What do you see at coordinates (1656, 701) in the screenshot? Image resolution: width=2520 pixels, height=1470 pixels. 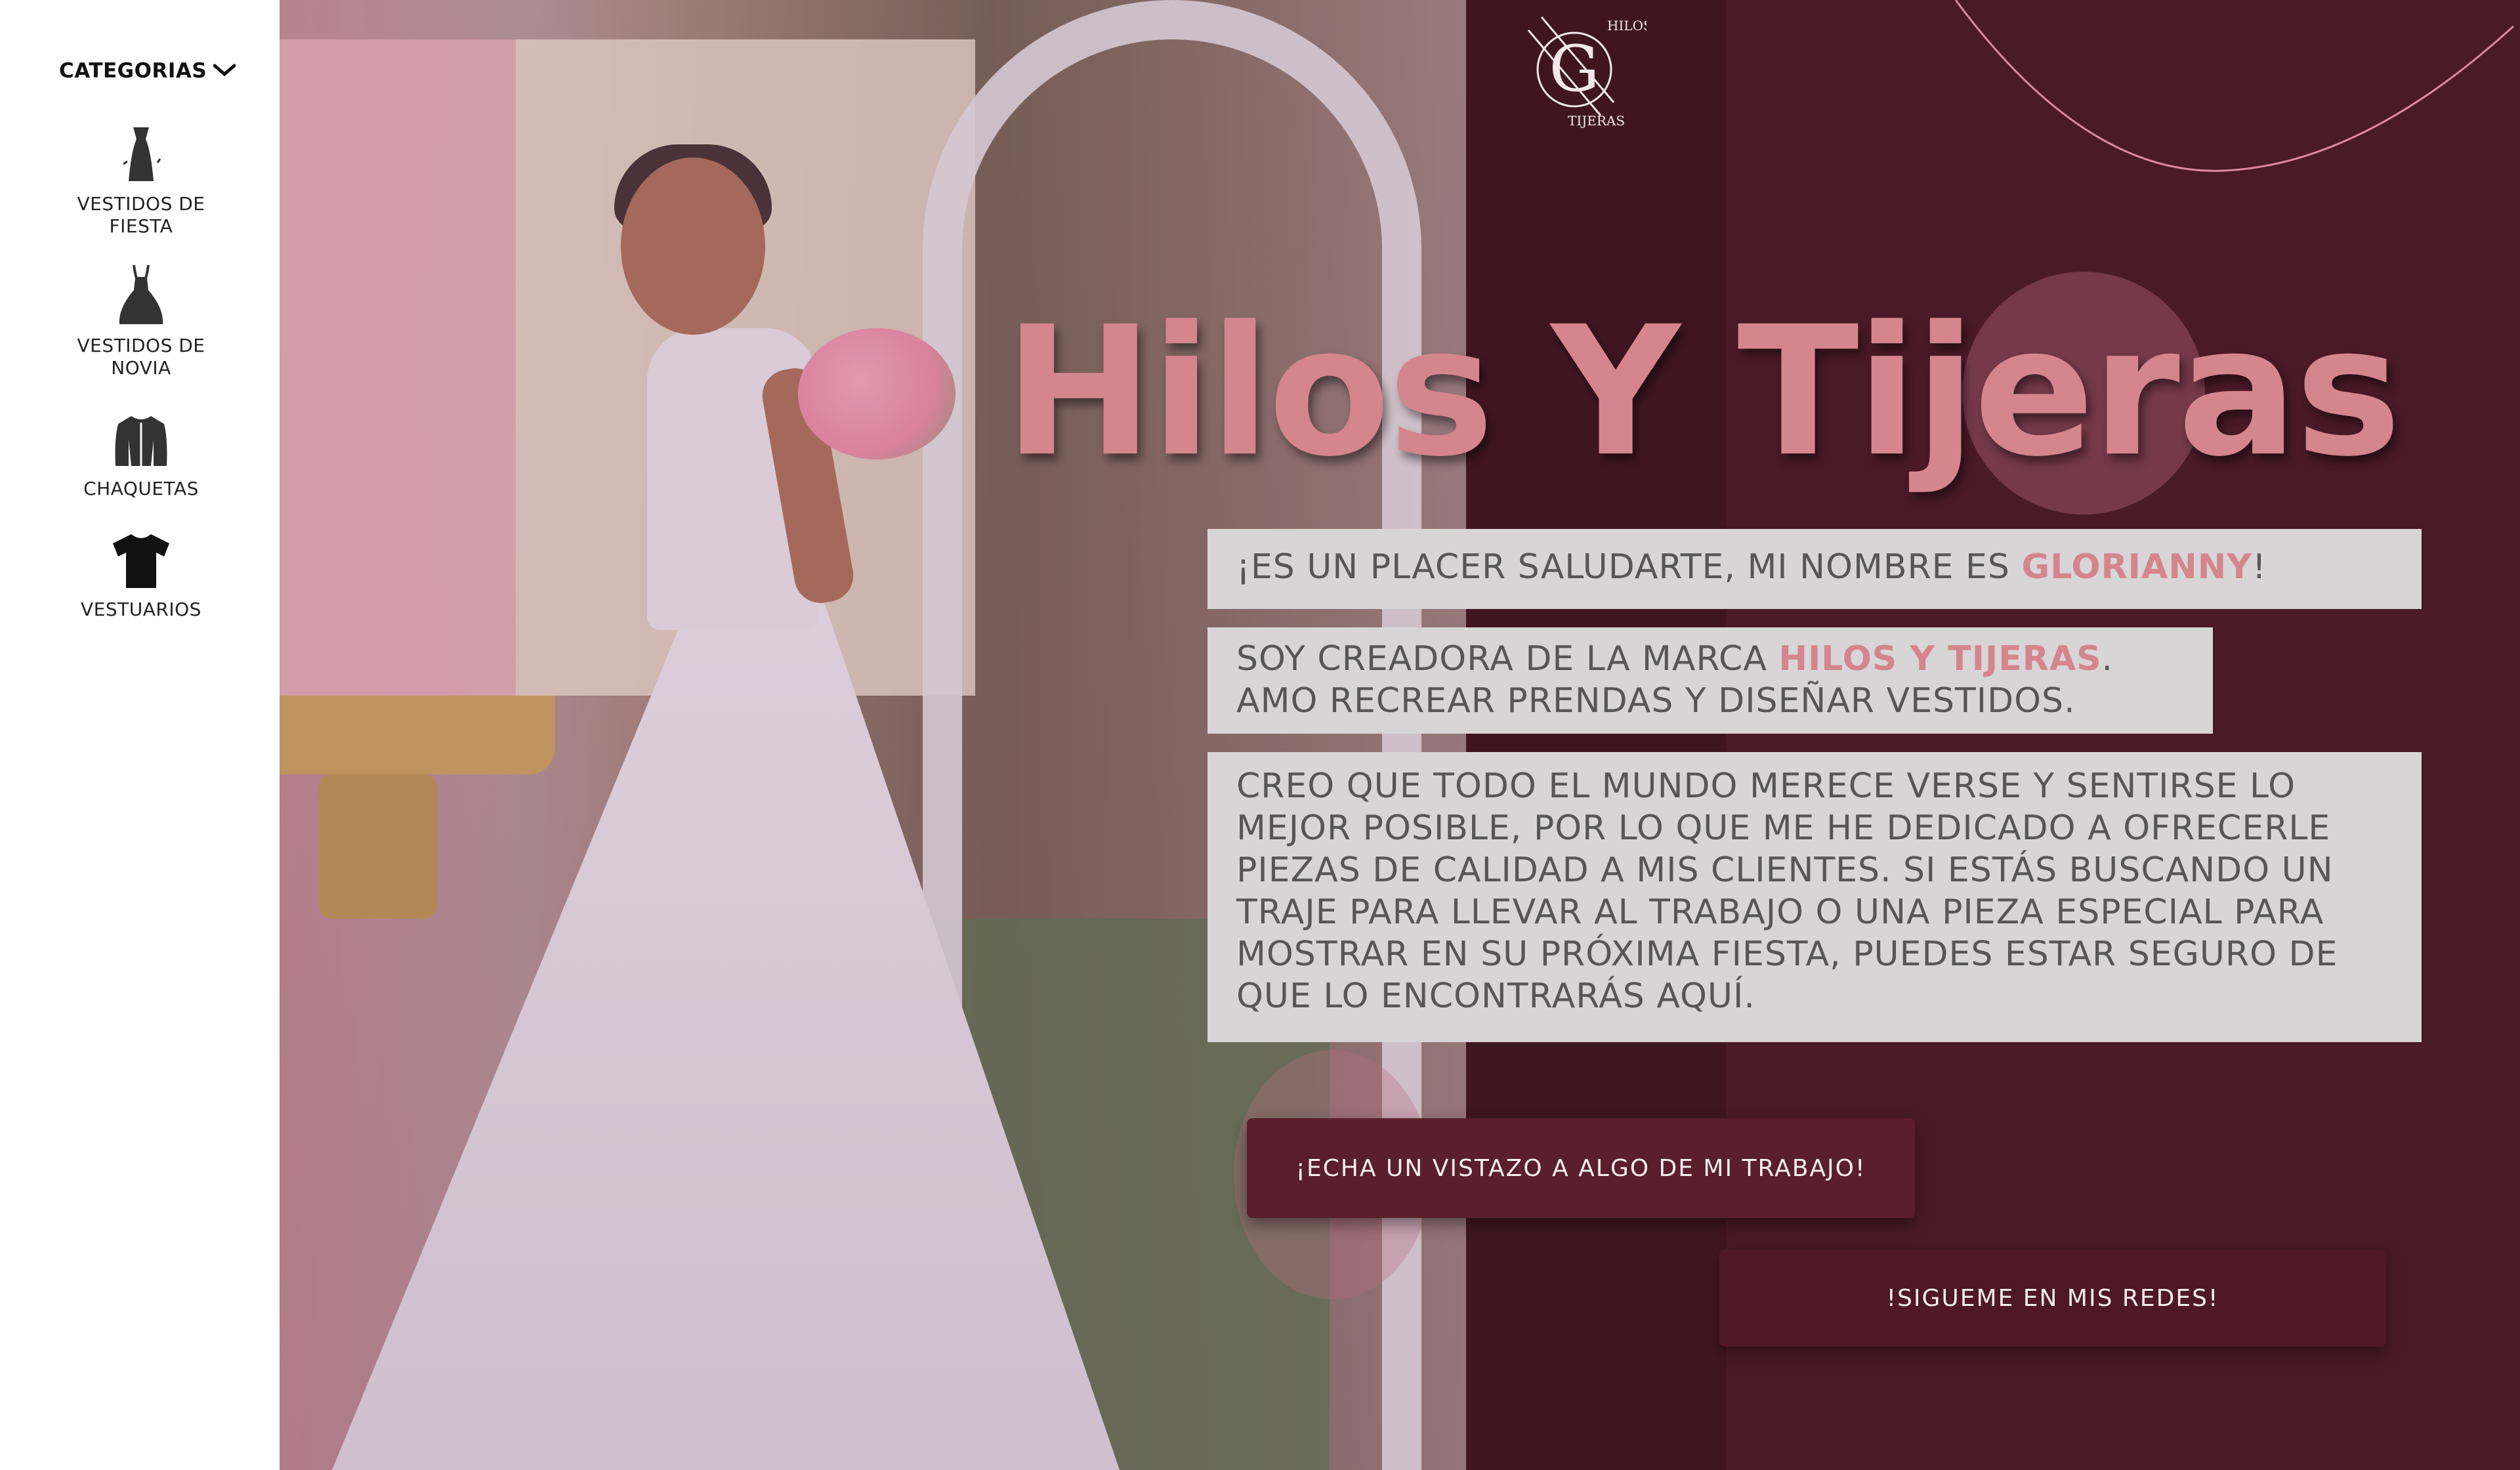 I see `passion-line: AMO RECREAR PRENDAS Y DISEÑAR VESTIDOS.` at bounding box center [1656, 701].